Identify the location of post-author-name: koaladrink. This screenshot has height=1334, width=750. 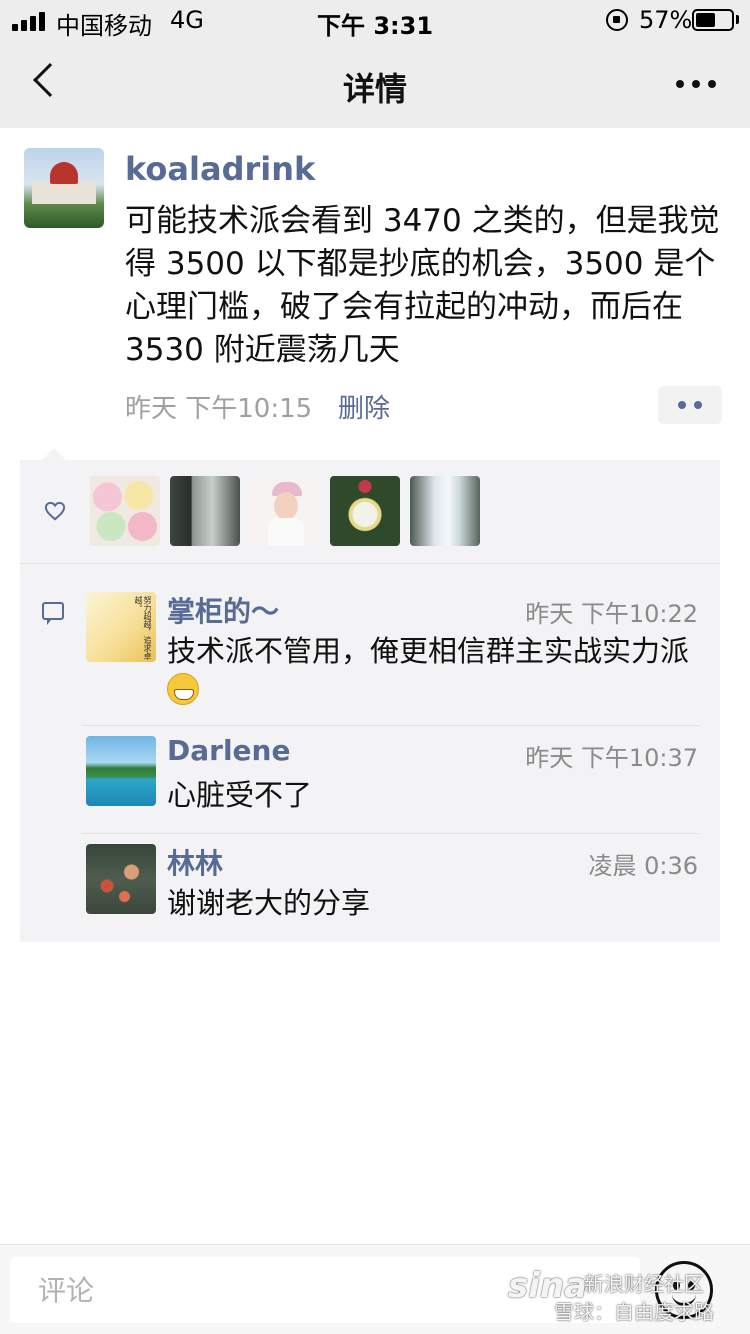
(220, 169).